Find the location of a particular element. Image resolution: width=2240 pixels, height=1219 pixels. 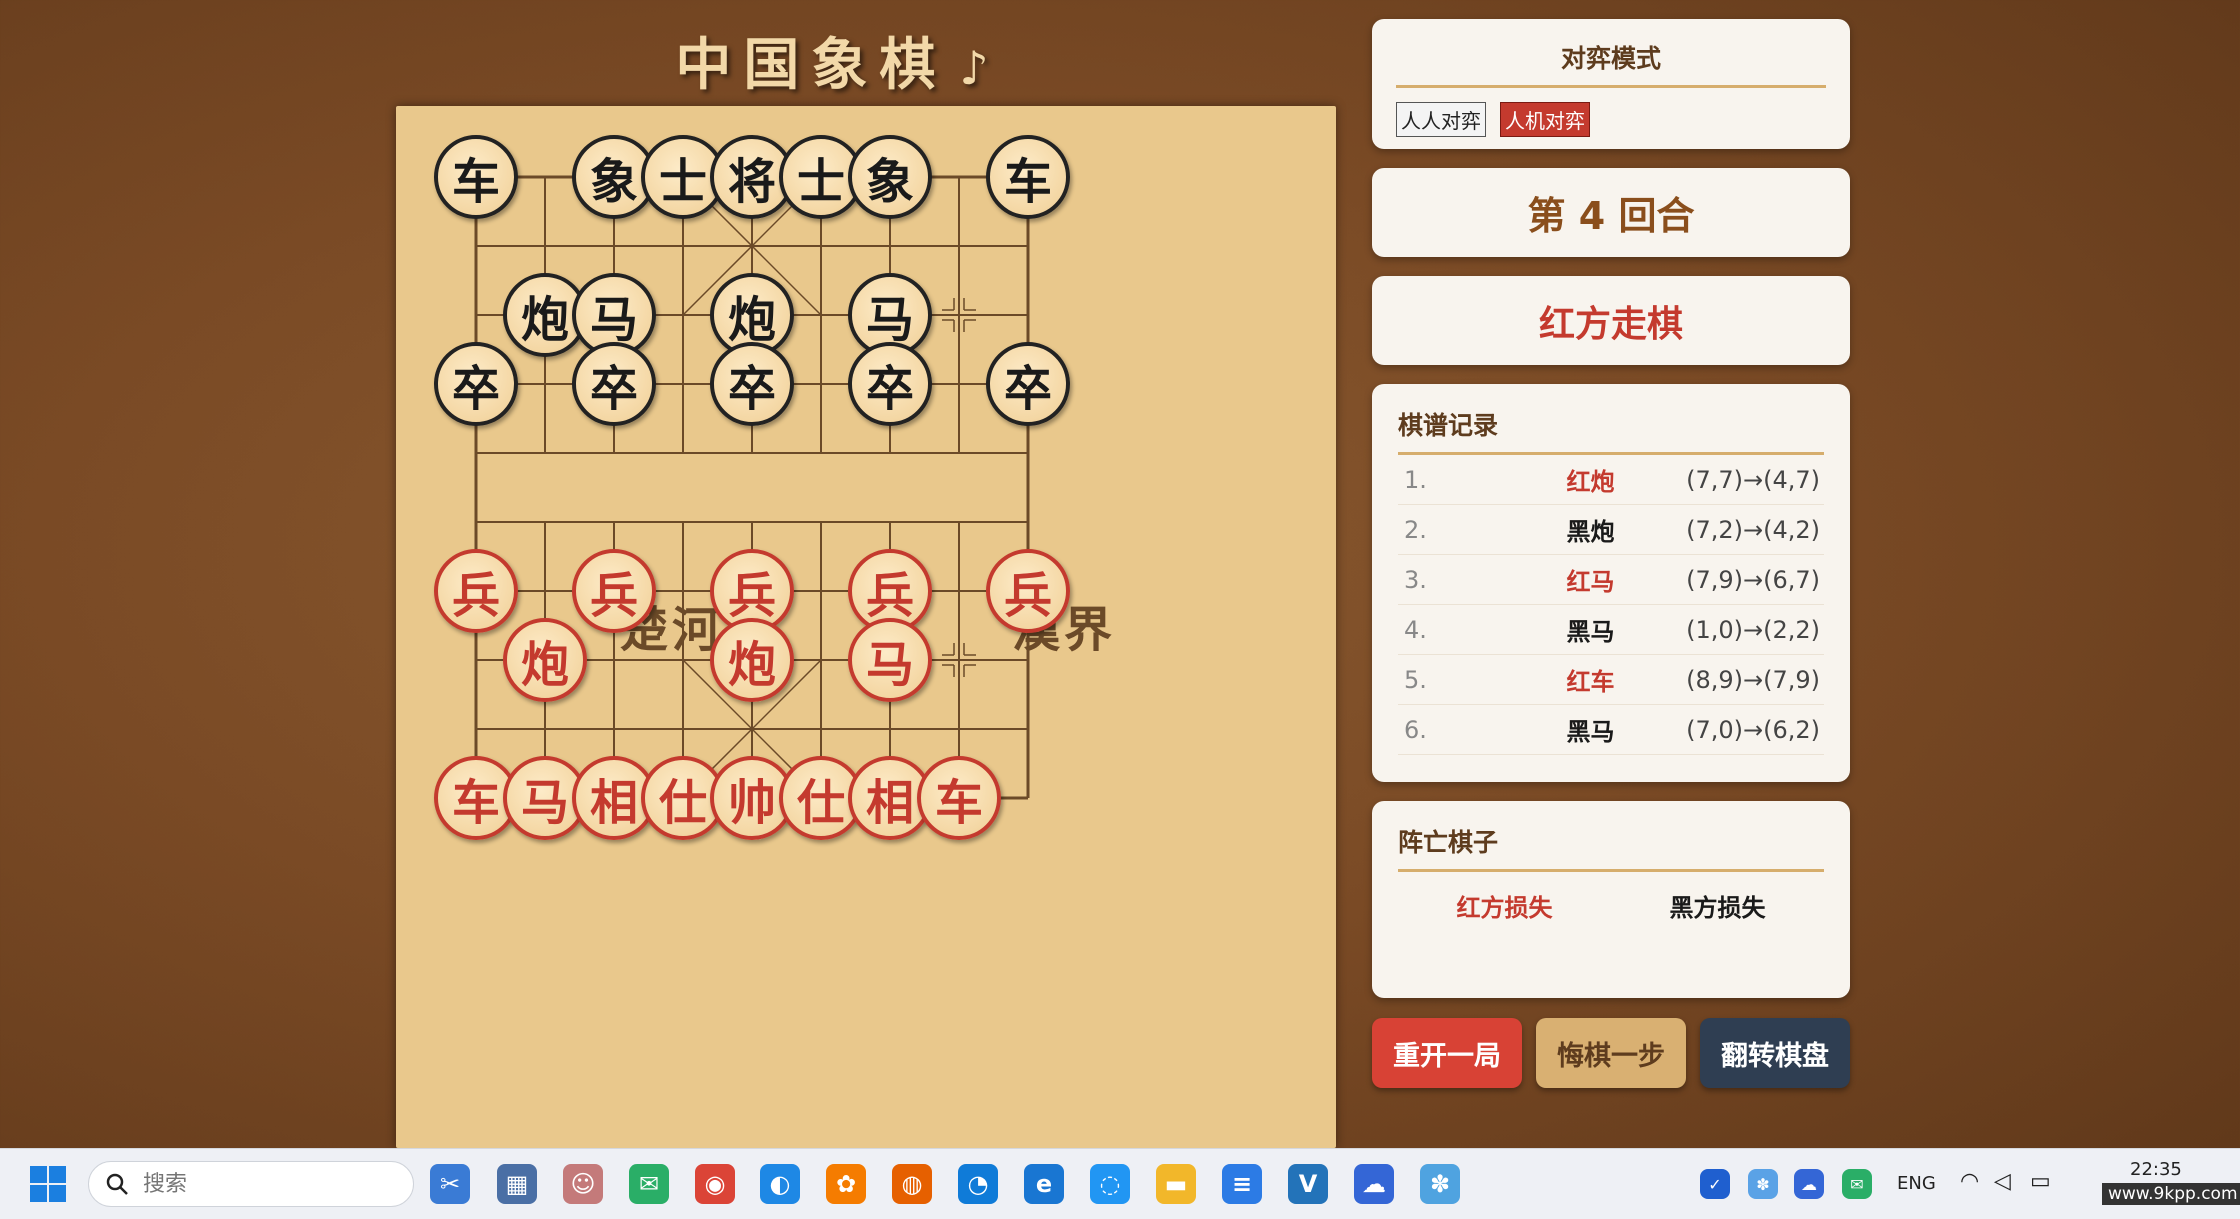

move-number: 1. is located at coordinates (1415, 479).